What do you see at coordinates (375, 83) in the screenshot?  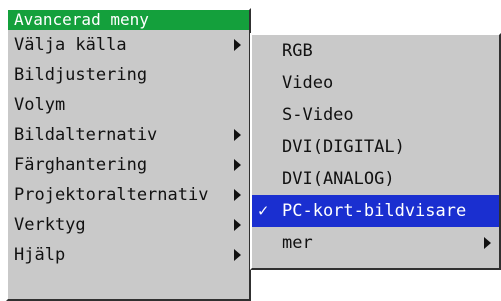 I see `source-item-video: Video` at bounding box center [375, 83].